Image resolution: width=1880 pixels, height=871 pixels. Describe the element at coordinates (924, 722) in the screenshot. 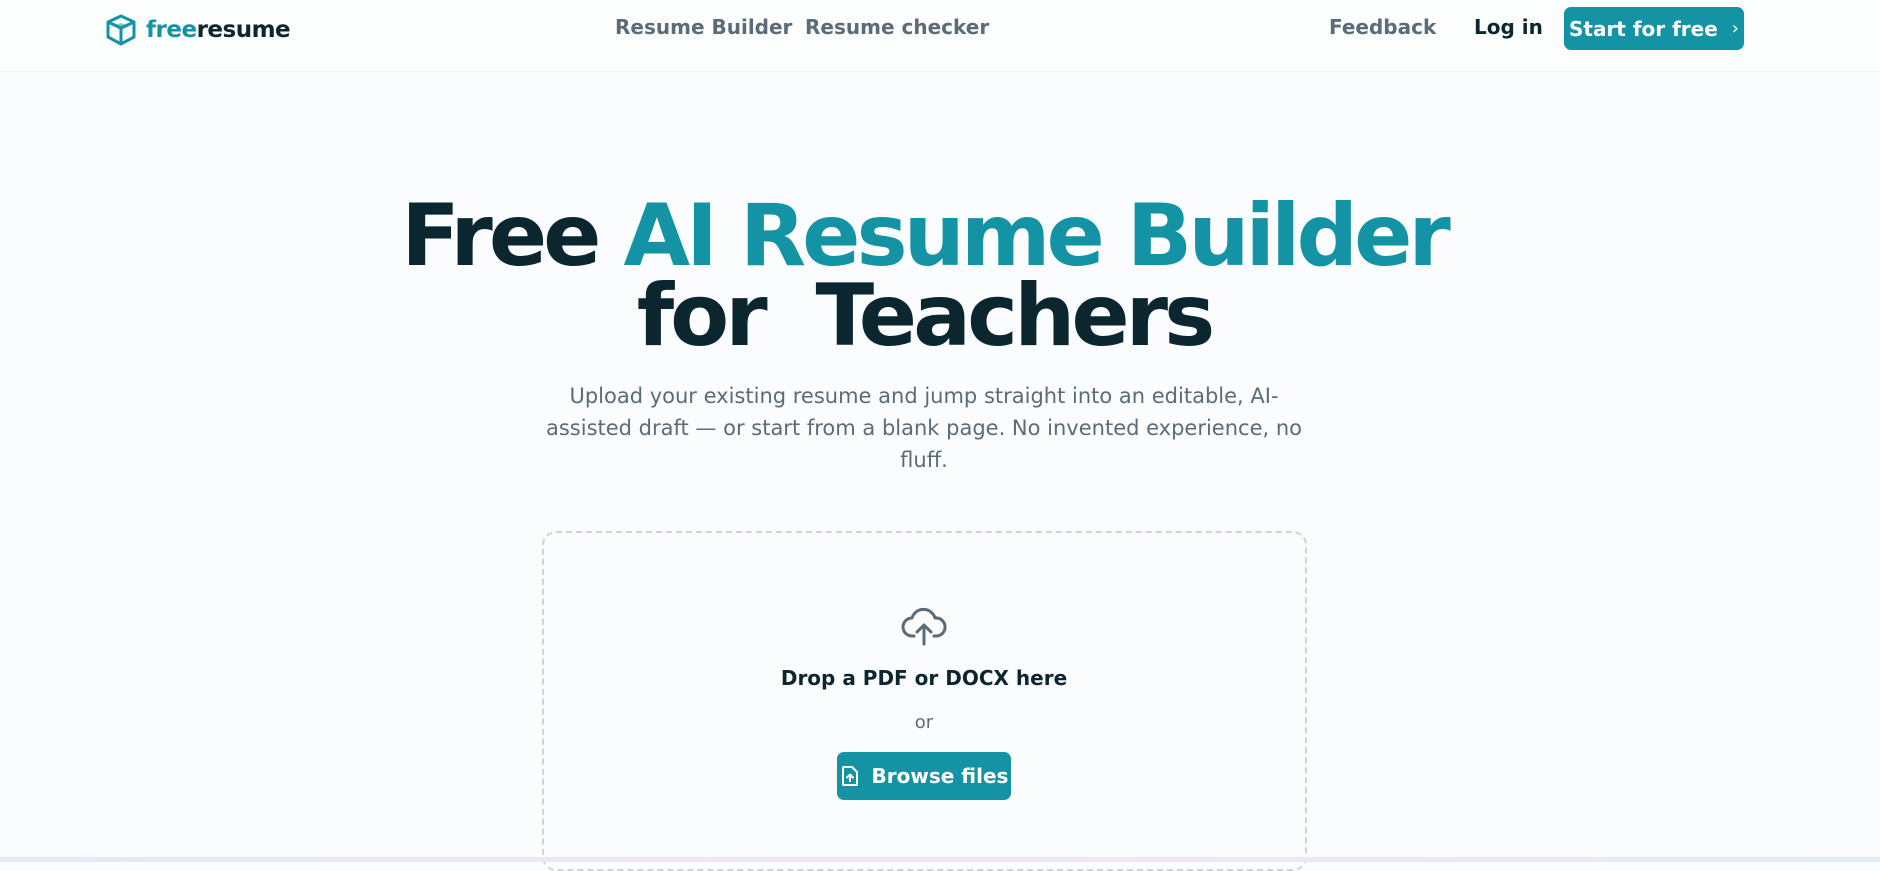

I see `or-divider-label: or` at that location.